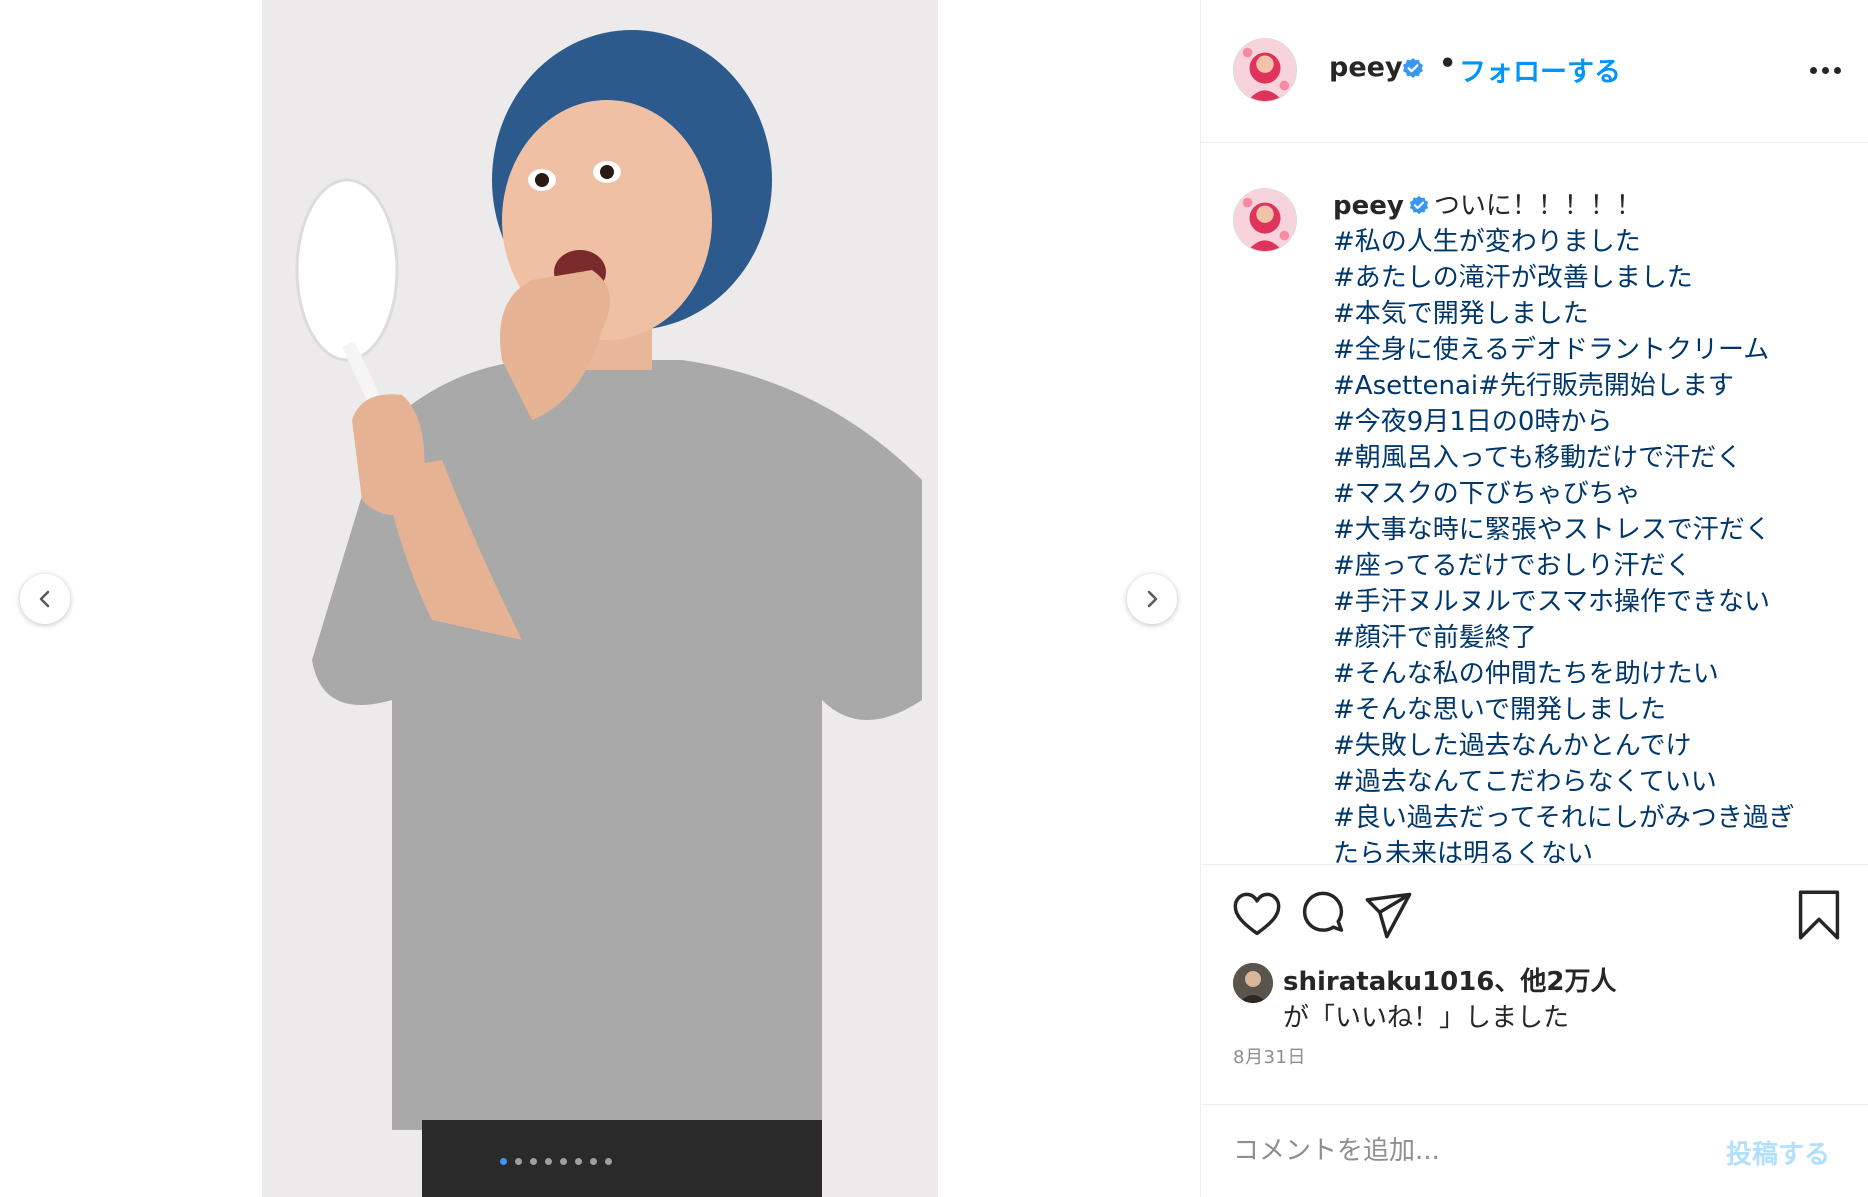 The height and width of the screenshot is (1197, 1868). I want to click on chevron-left-icon, so click(44, 599).